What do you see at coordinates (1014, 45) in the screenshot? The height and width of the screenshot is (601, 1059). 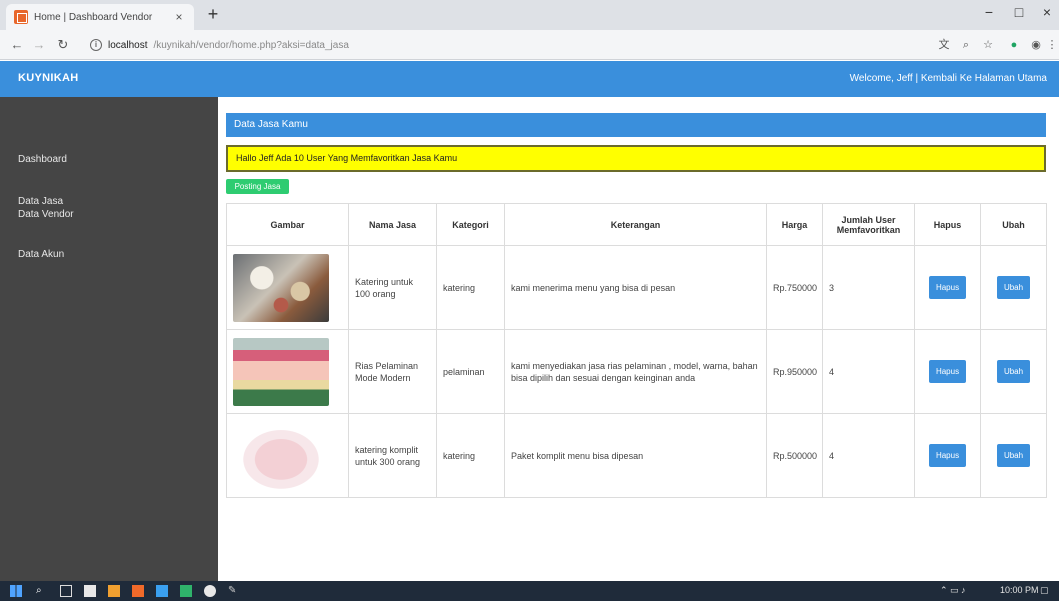 I see `extension-icon: ●` at bounding box center [1014, 45].